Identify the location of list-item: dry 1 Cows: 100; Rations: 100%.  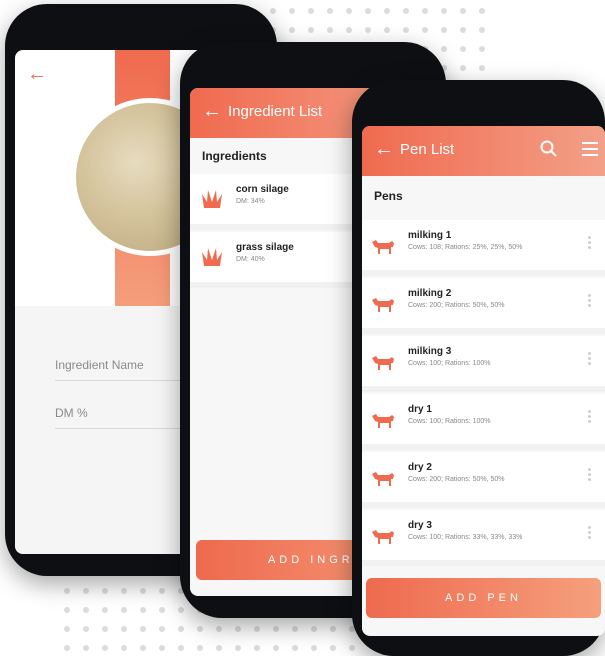
(483, 422).